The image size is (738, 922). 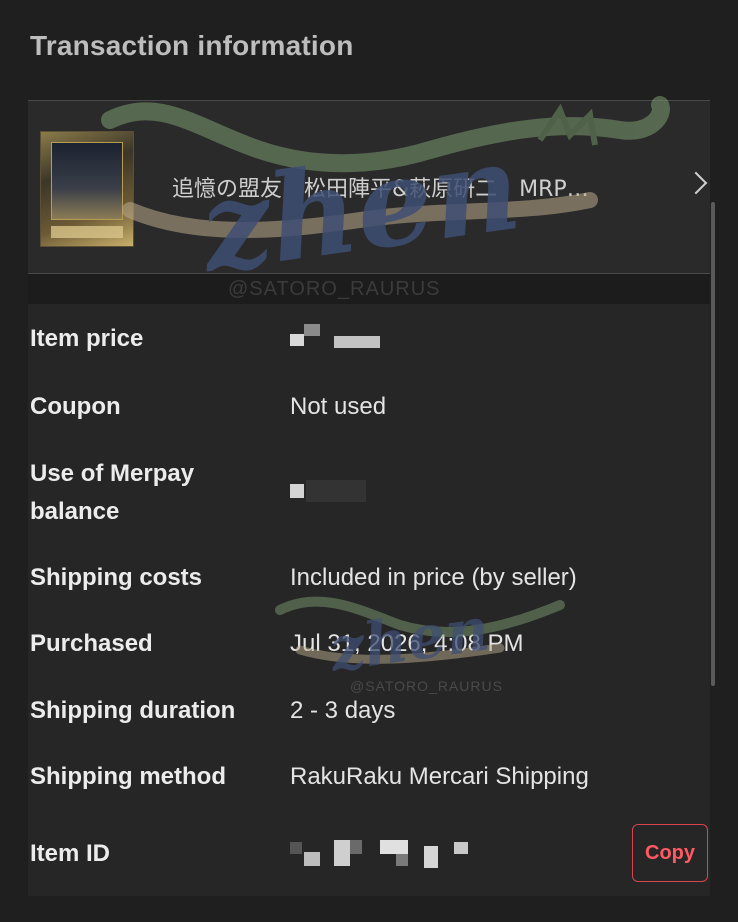 I want to click on shipping-method-value: RakuRaku Mercari Shipping, so click(x=439, y=776).